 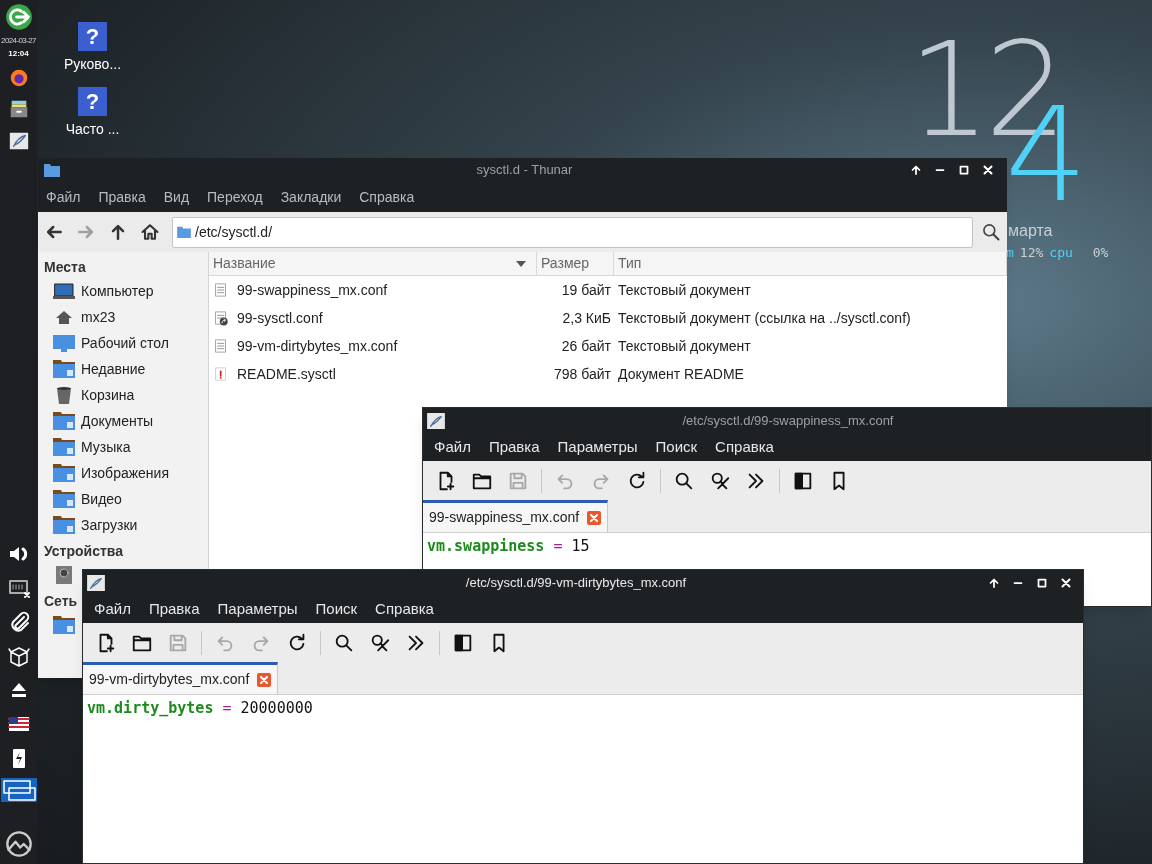 What do you see at coordinates (576, 582) in the screenshot?
I see `window-title: /etc/sysctl.d/99-vm-dirtybytes_mx.conf` at bounding box center [576, 582].